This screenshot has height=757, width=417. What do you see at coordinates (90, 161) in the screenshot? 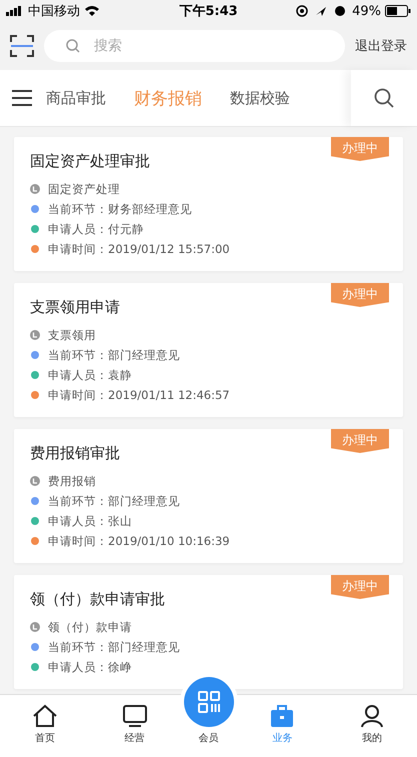
I see `card-title: 固定资产处理审批` at bounding box center [90, 161].